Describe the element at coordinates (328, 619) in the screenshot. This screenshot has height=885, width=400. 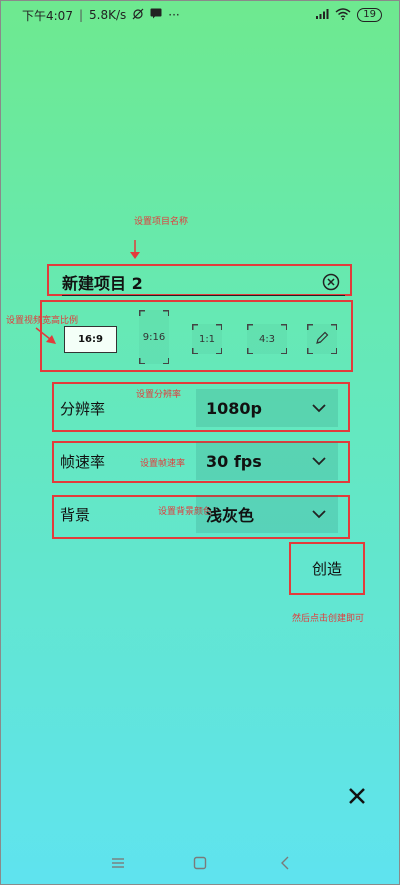
I see `annotation-then-create: 然后点击创建即可` at that location.